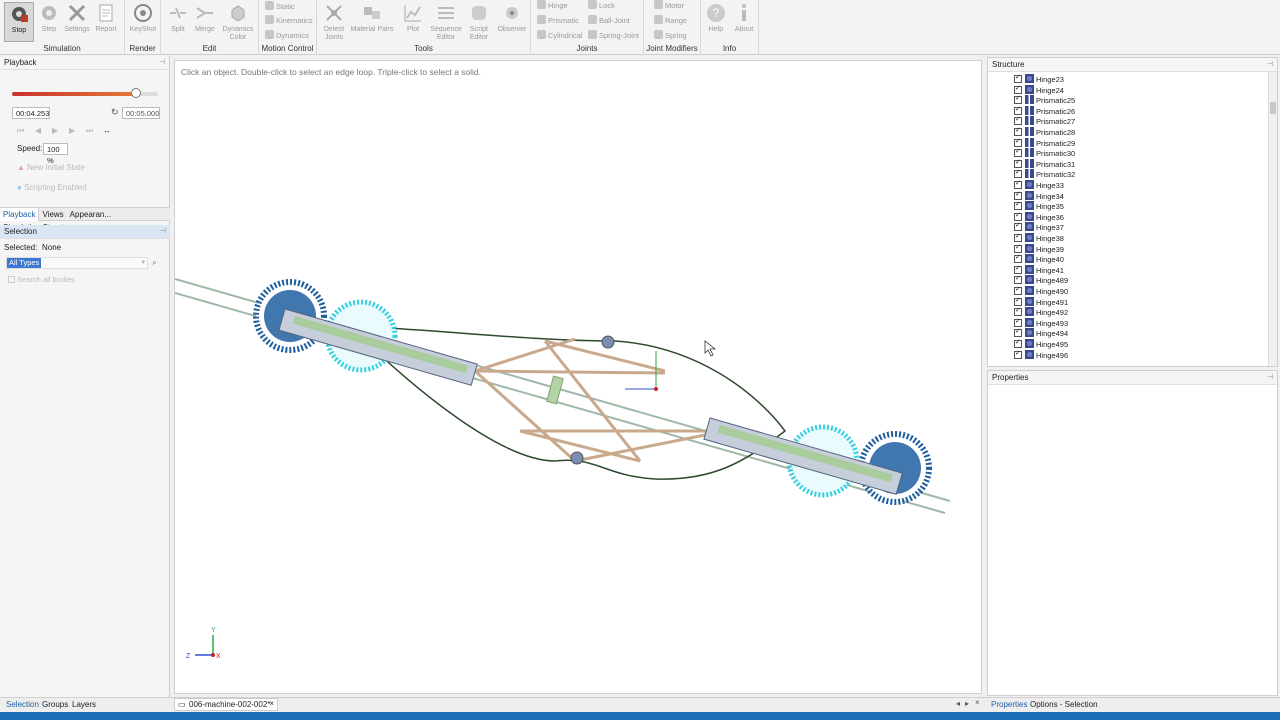 The width and height of the screenshot is (1280, 720). What do you see at coordinates (162, 63) in the screenshot?
I see `pin-icon: ⊣` at bounding box center [162, 63].